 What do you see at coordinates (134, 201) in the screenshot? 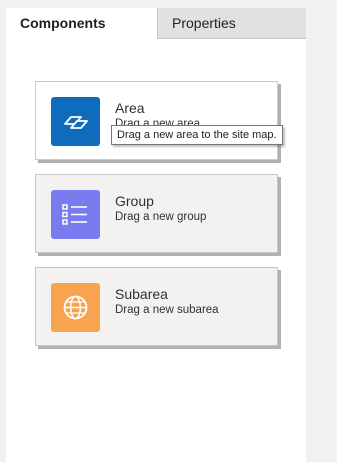
I see `card-title: Group` at bounding box center [134, 201].